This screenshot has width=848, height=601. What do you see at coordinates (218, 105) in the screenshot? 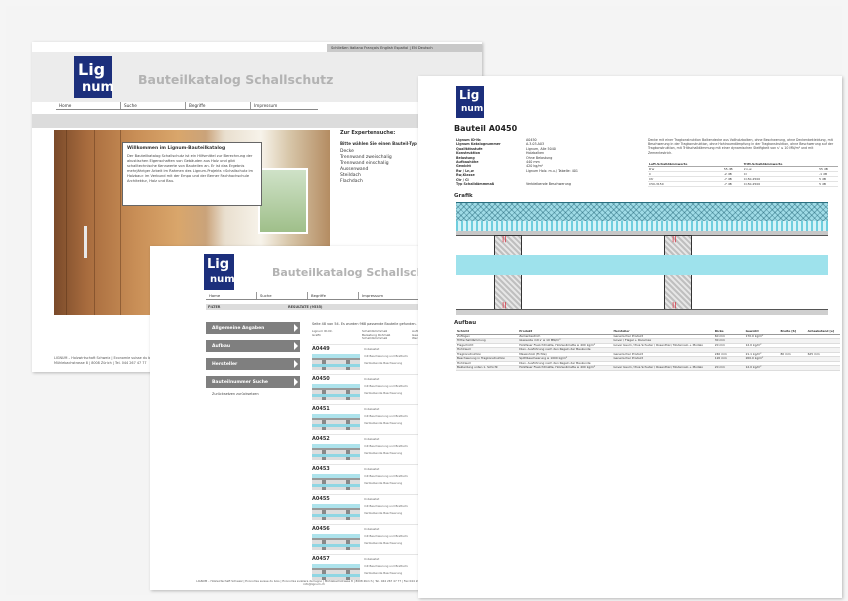
I see `nav-begriffe: Begriffe` at bounding box center [218, 105].